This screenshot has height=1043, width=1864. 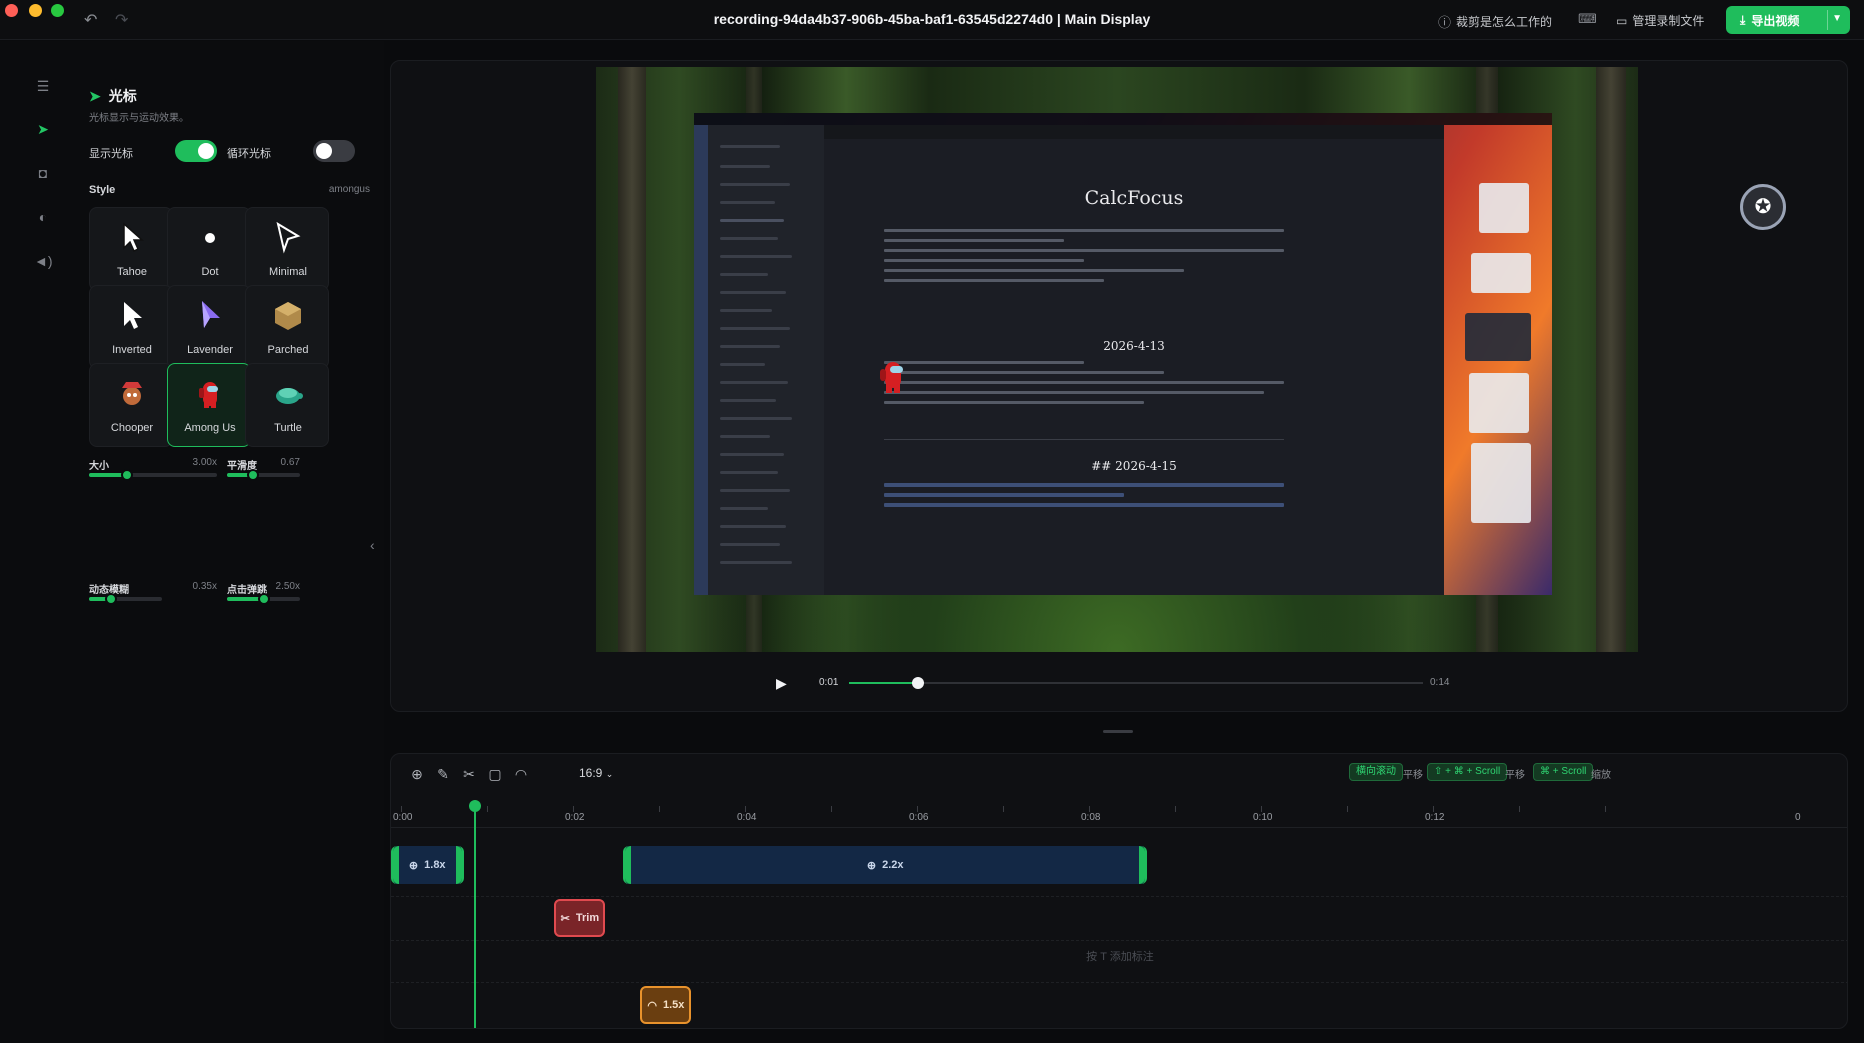 What do you see at coordinates (673, 1005) in the screenshot?
I see `speed-clip-label: 1.5x` at bounding box center [673, 1005].